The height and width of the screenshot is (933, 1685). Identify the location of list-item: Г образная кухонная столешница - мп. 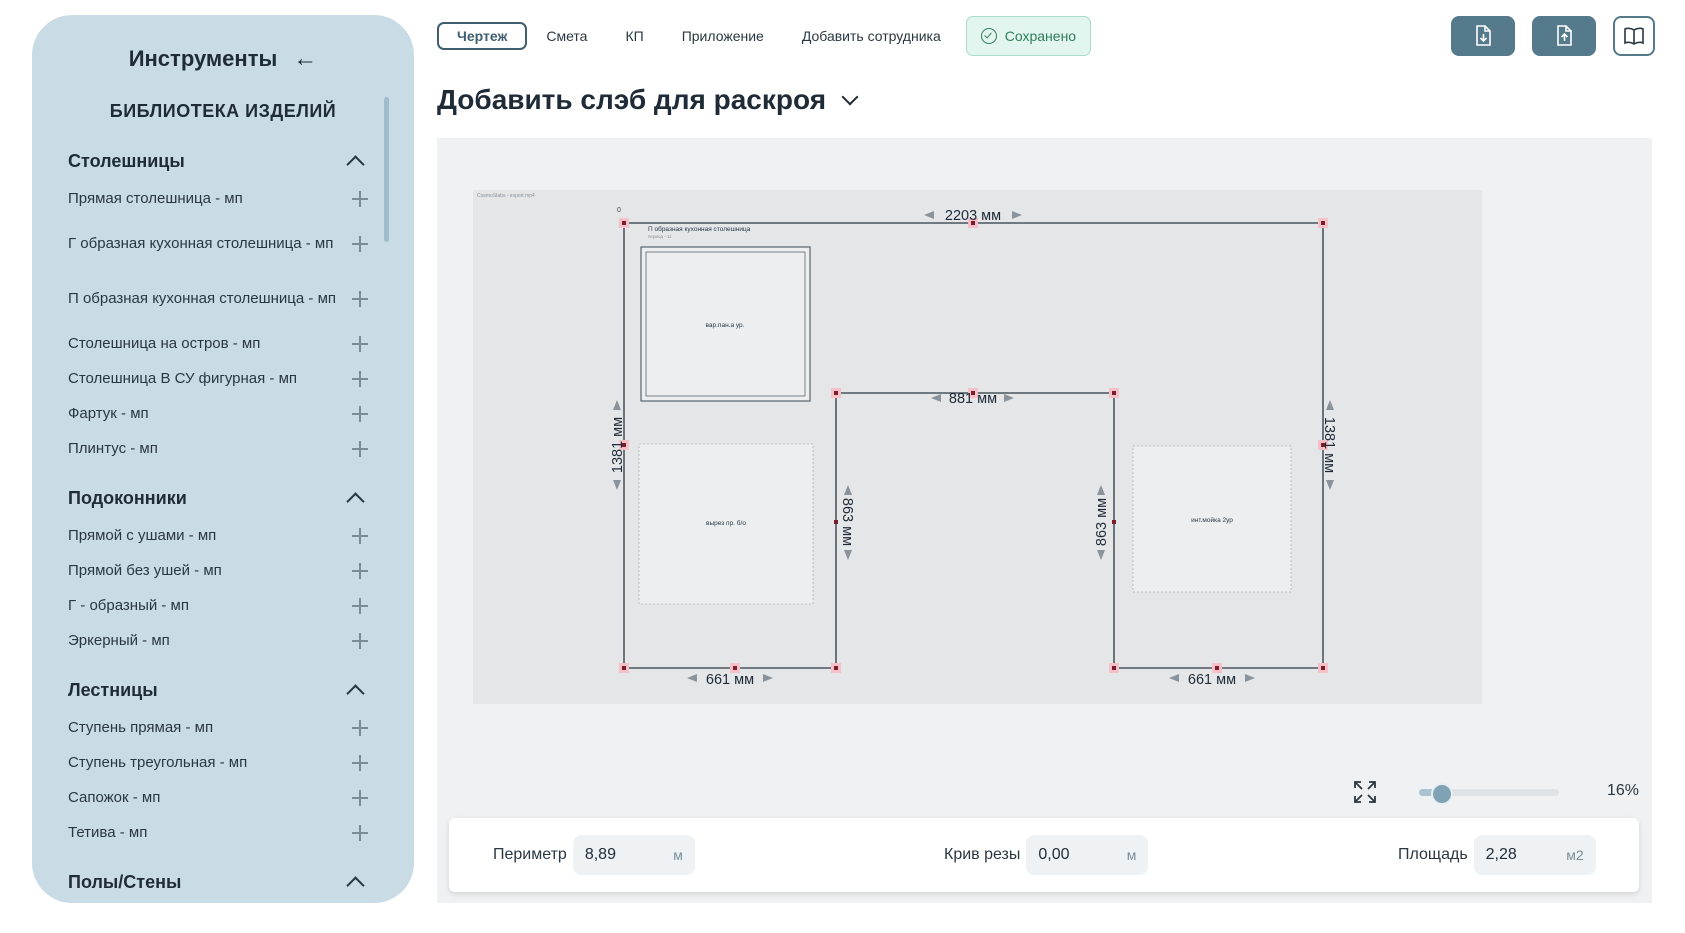
(218, 243).